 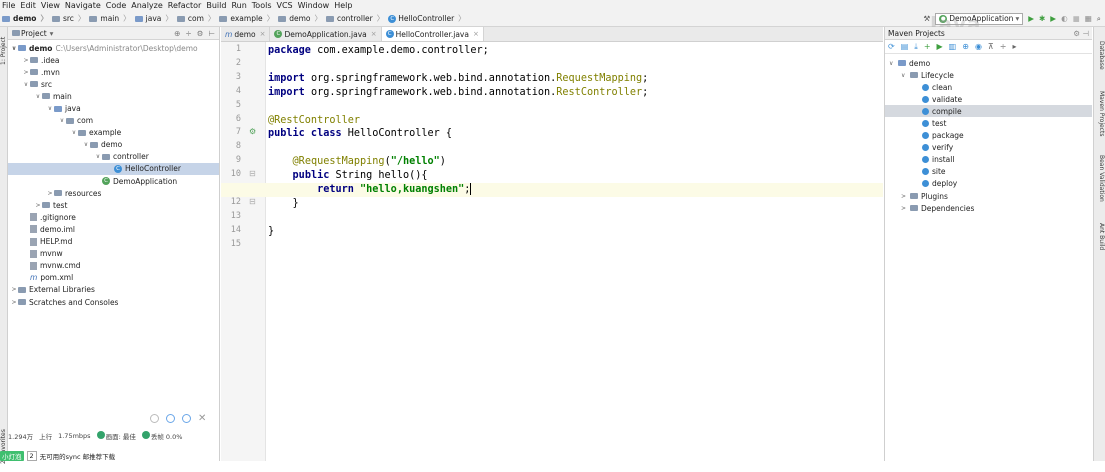 I want to click on gear-icon: ⚙, so click(x=200, y=33).